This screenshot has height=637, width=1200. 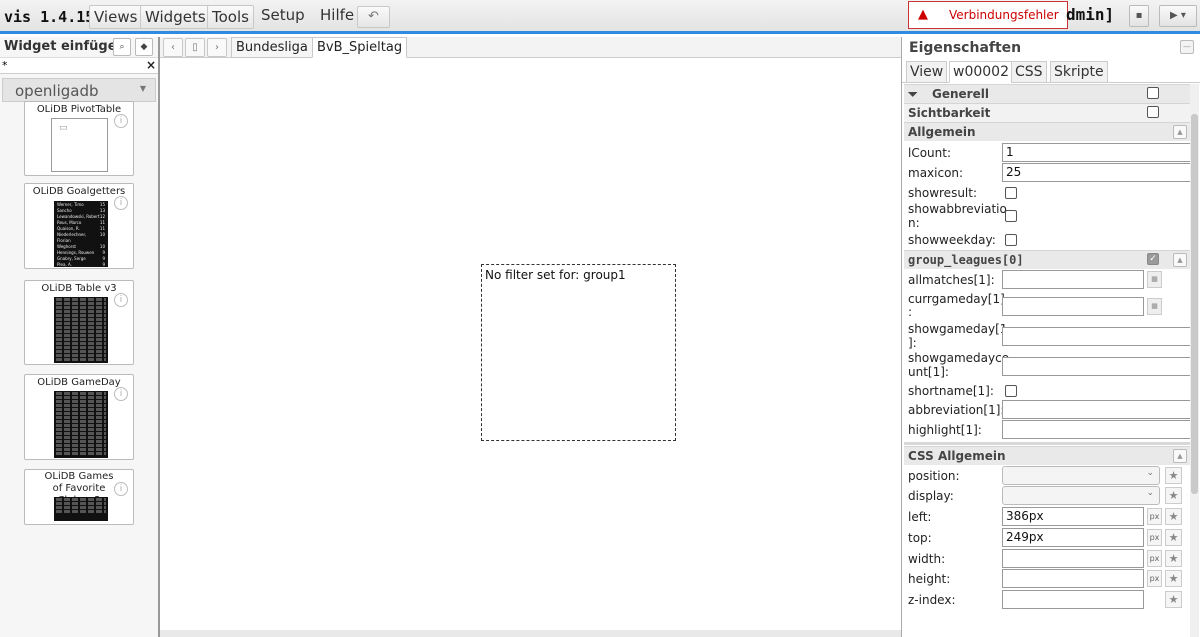 I want to click on palette-tag-button: ◆, so click(x=144, y=47).